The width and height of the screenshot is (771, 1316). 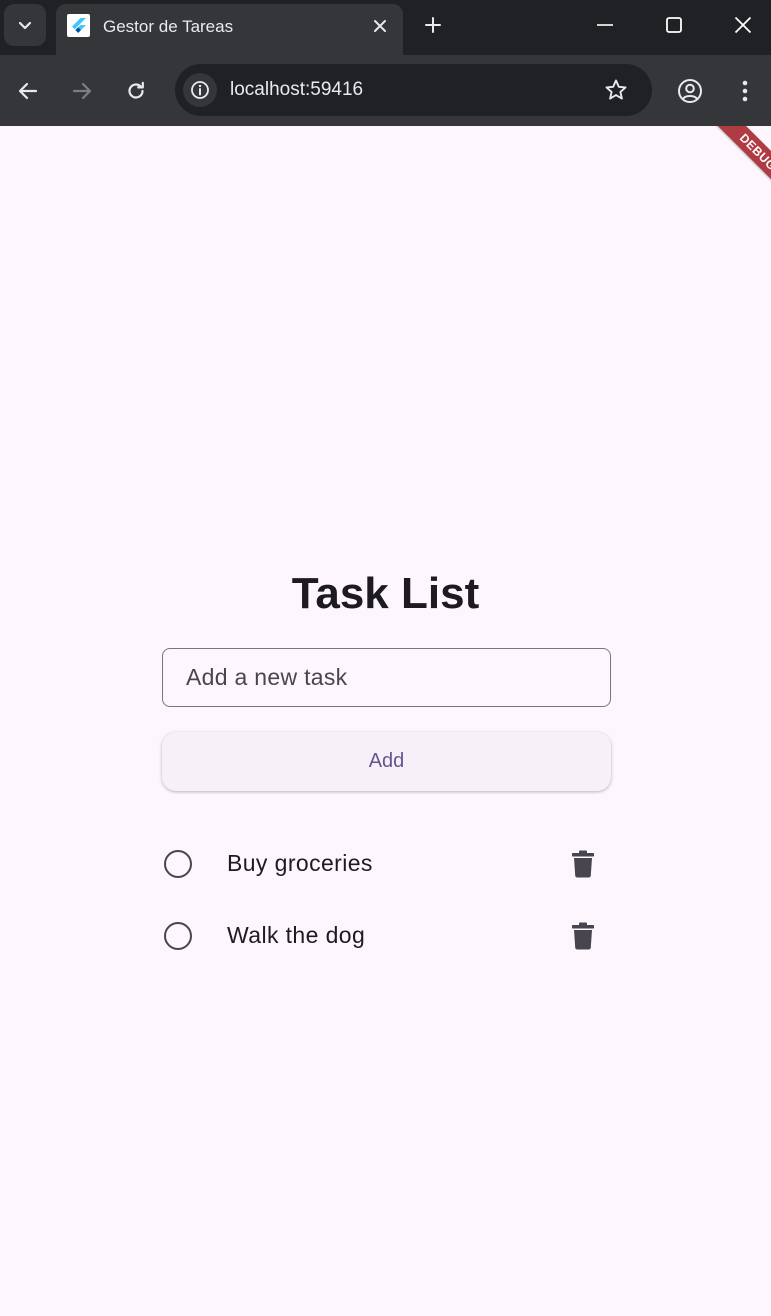 I want to click on bookmark-button, so click(x=616, y=90).